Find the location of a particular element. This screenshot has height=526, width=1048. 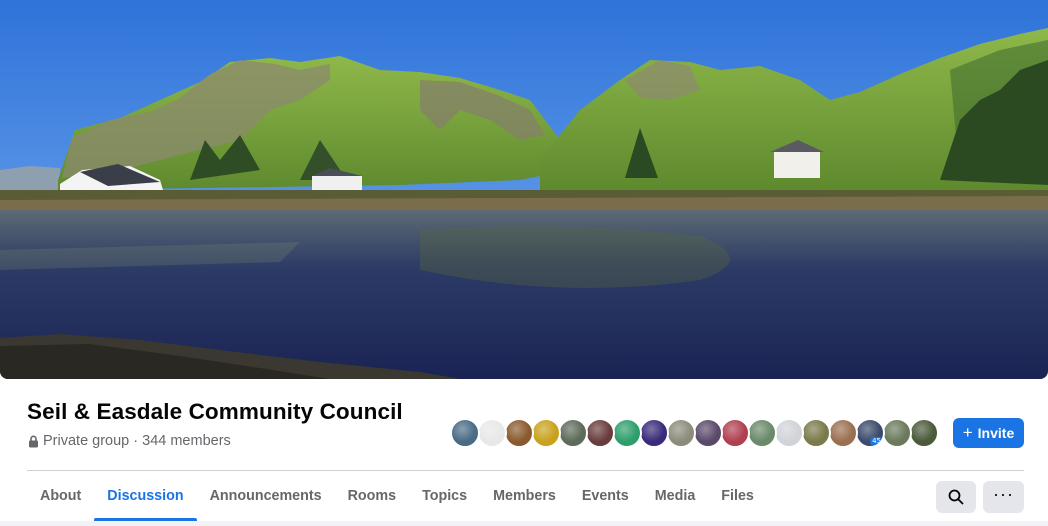

invite-label: Invite is located at coordinates (996, 433).